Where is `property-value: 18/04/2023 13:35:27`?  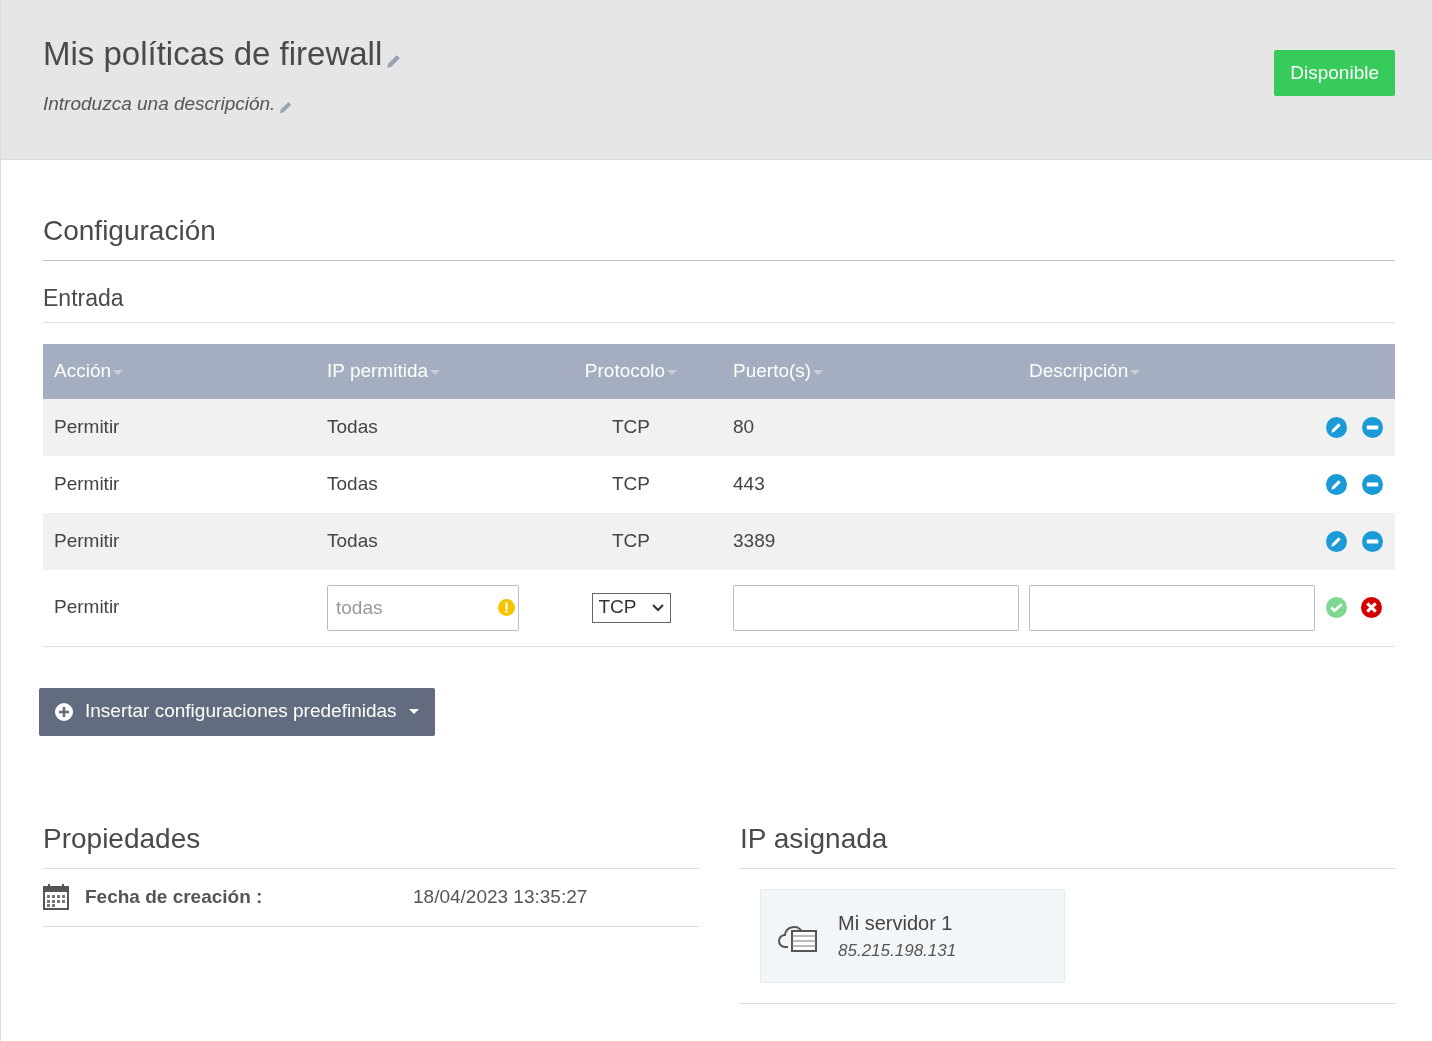 property-value: 18/04/2023 13:35:27 is located at coordinates (500, 896).